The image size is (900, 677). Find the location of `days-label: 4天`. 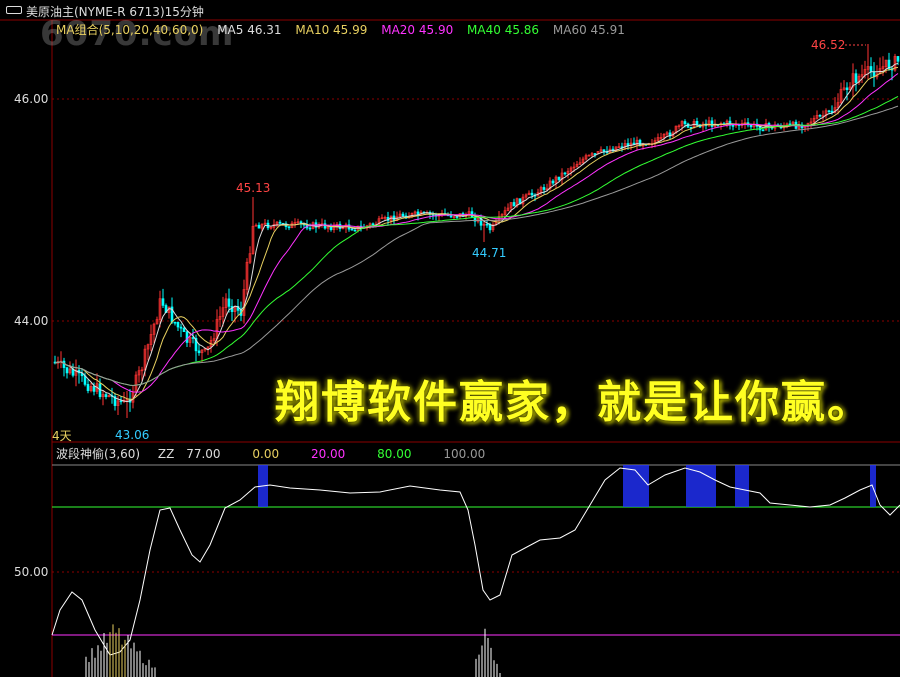

days-label: 4天 is located at coordinates (62, 436).